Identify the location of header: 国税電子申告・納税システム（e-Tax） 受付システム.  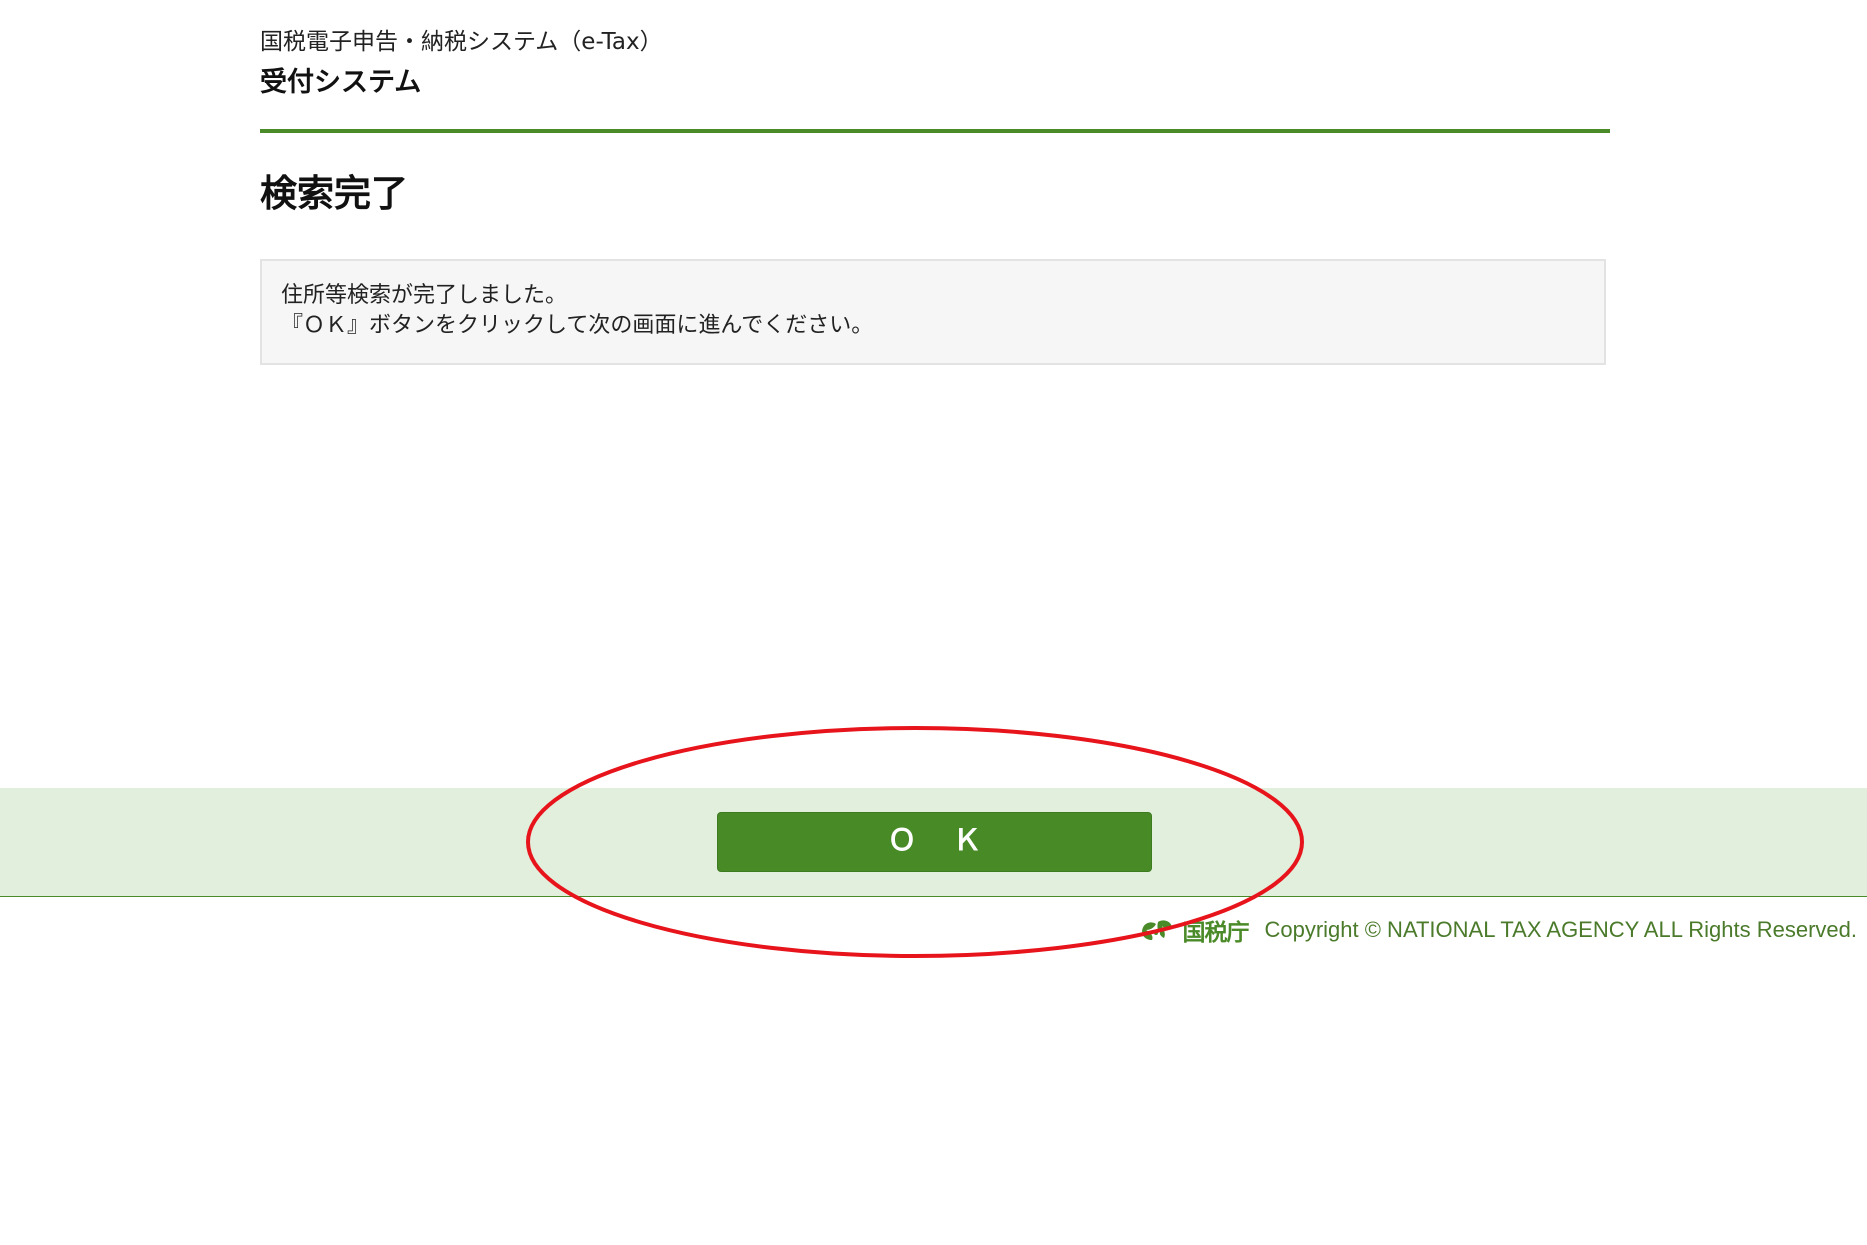
(935, 63).